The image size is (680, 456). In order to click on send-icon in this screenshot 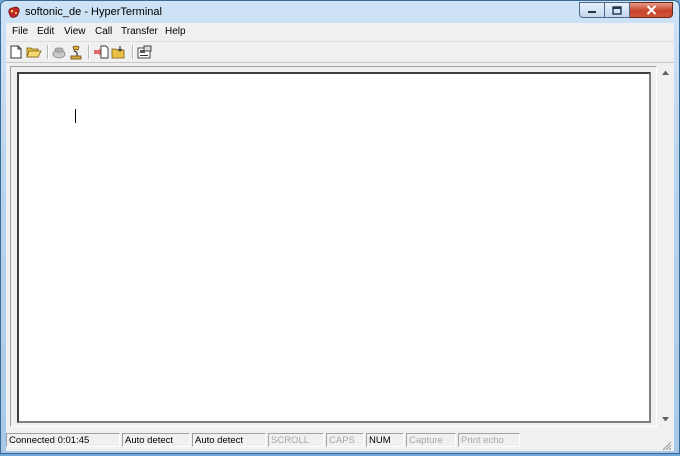, I will do `click(101, 52)`.